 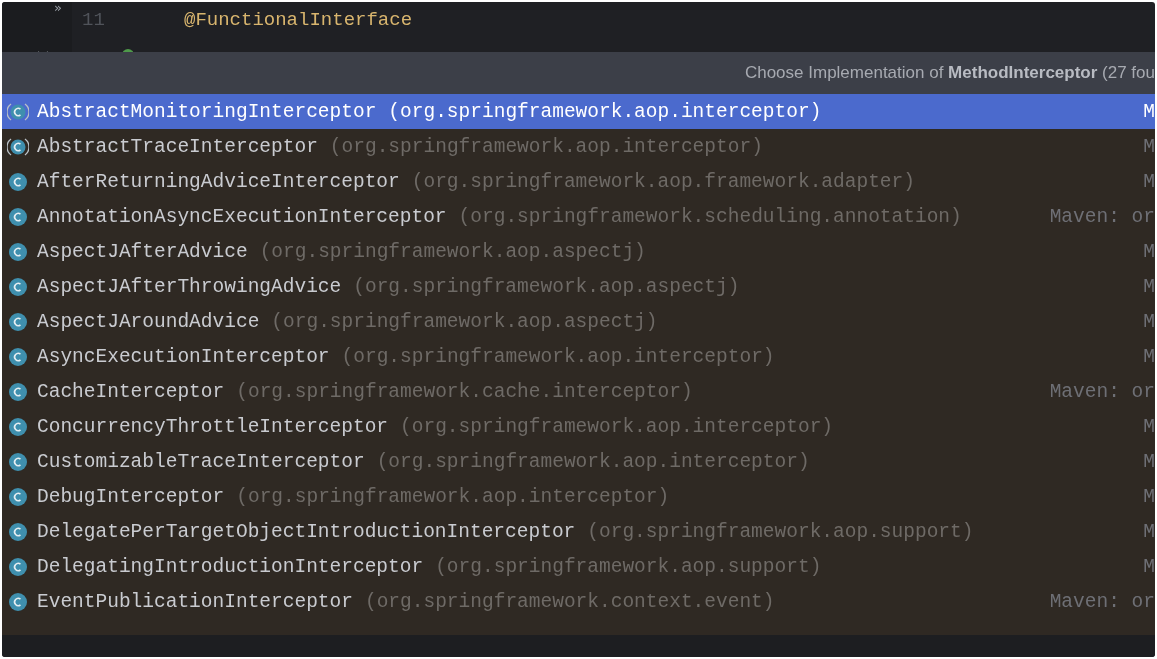 What do you see at coordinates (578, 356) in the screenshot?
I see `list-item: AsyncExecutionInterceptor (org.springframework.aop.interceptor) M` at bounding box center [578, 356].